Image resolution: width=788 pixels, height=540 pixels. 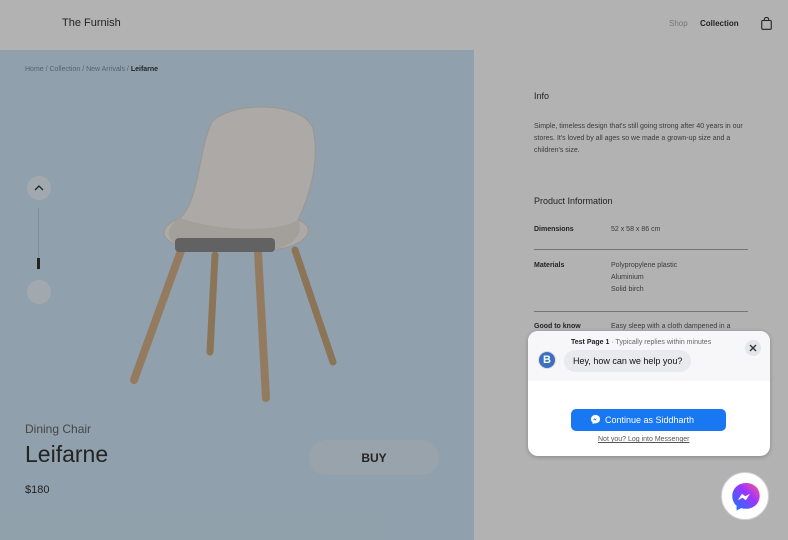 What do you see at coordinates (661, 342) in the screenshot?
I see `chat-reply-time: · Typically replies within minutes` at bounding box center [661, 342].